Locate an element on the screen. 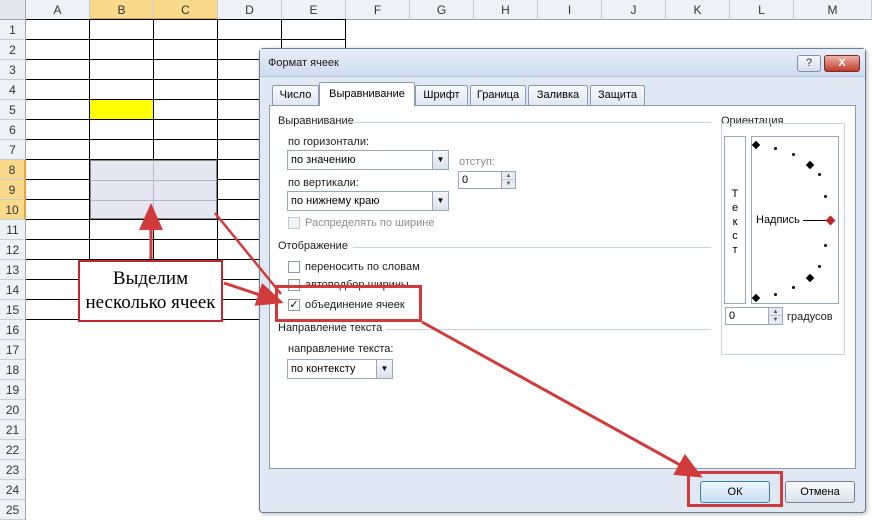 This screenshot has height=531, width=872. column-header-g: G is located at coordinates (442, 10).